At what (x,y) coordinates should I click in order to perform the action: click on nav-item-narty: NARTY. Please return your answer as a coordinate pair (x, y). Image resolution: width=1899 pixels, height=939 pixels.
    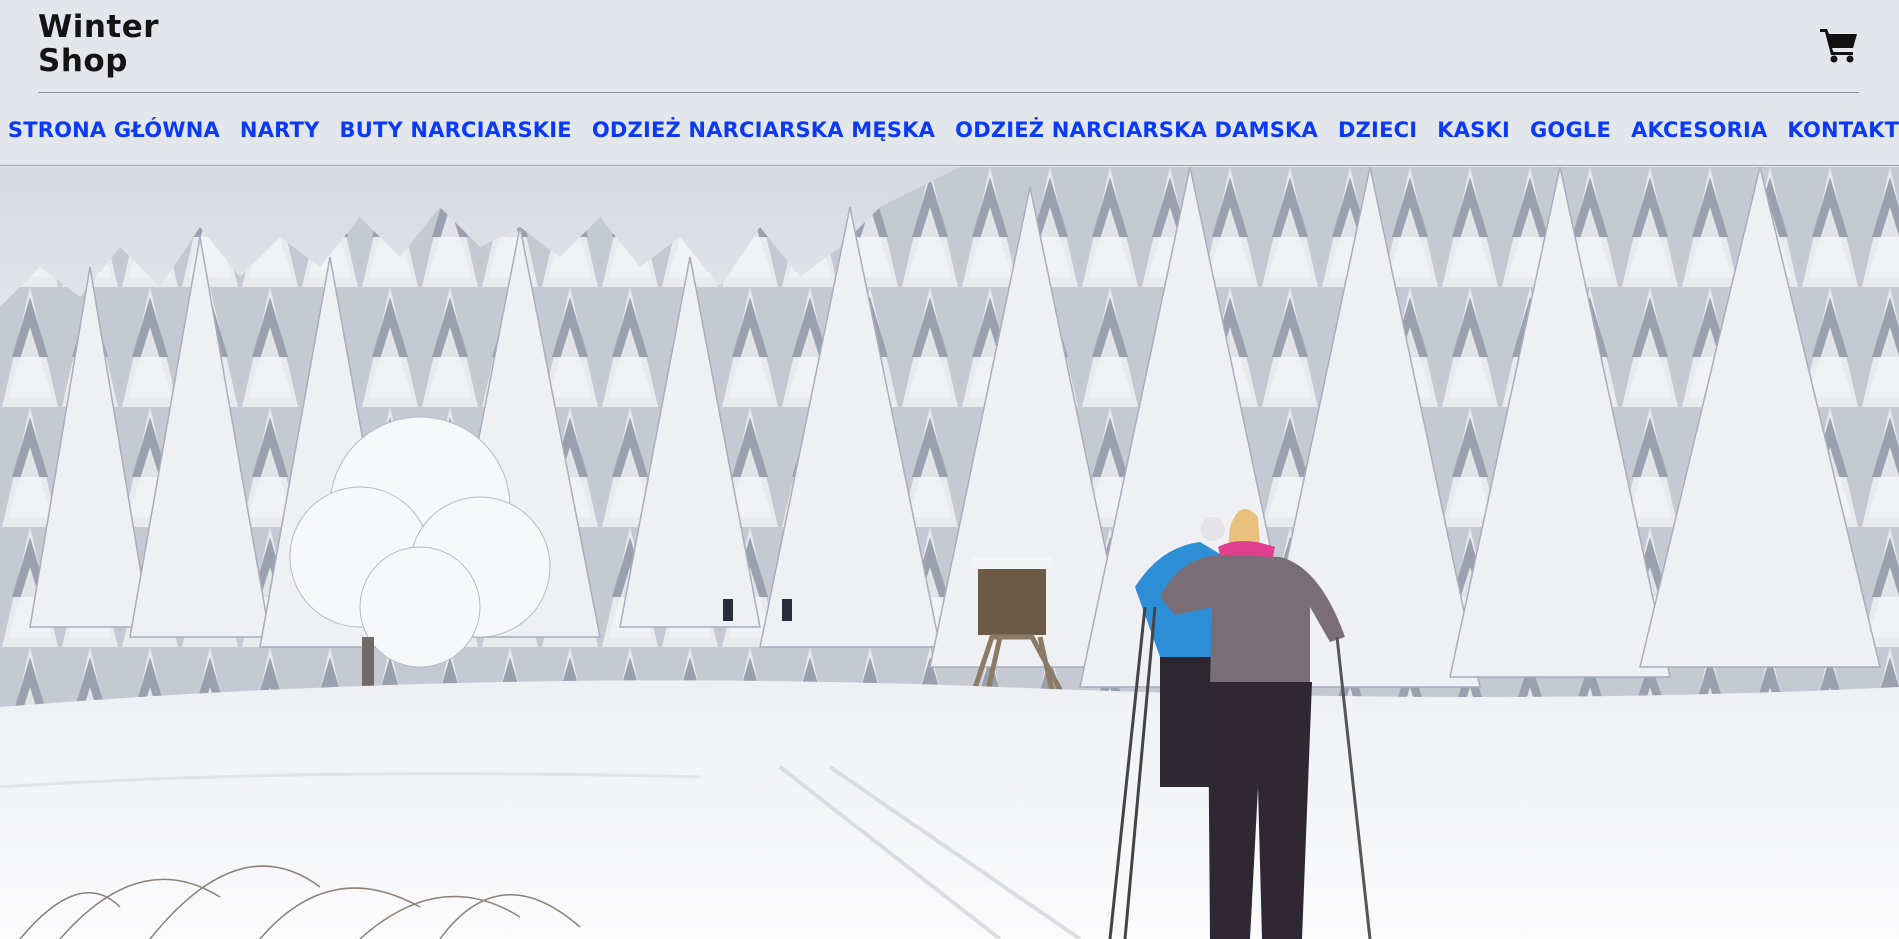
    Looking at the image, I should click on (280, 130).